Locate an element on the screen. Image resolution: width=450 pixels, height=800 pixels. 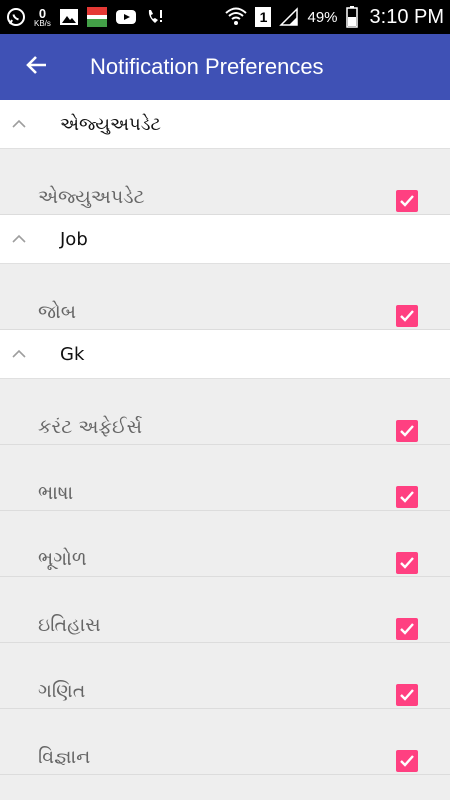
group-title: એજ્યુઅપડેટ is located at coordinates (111, 124).